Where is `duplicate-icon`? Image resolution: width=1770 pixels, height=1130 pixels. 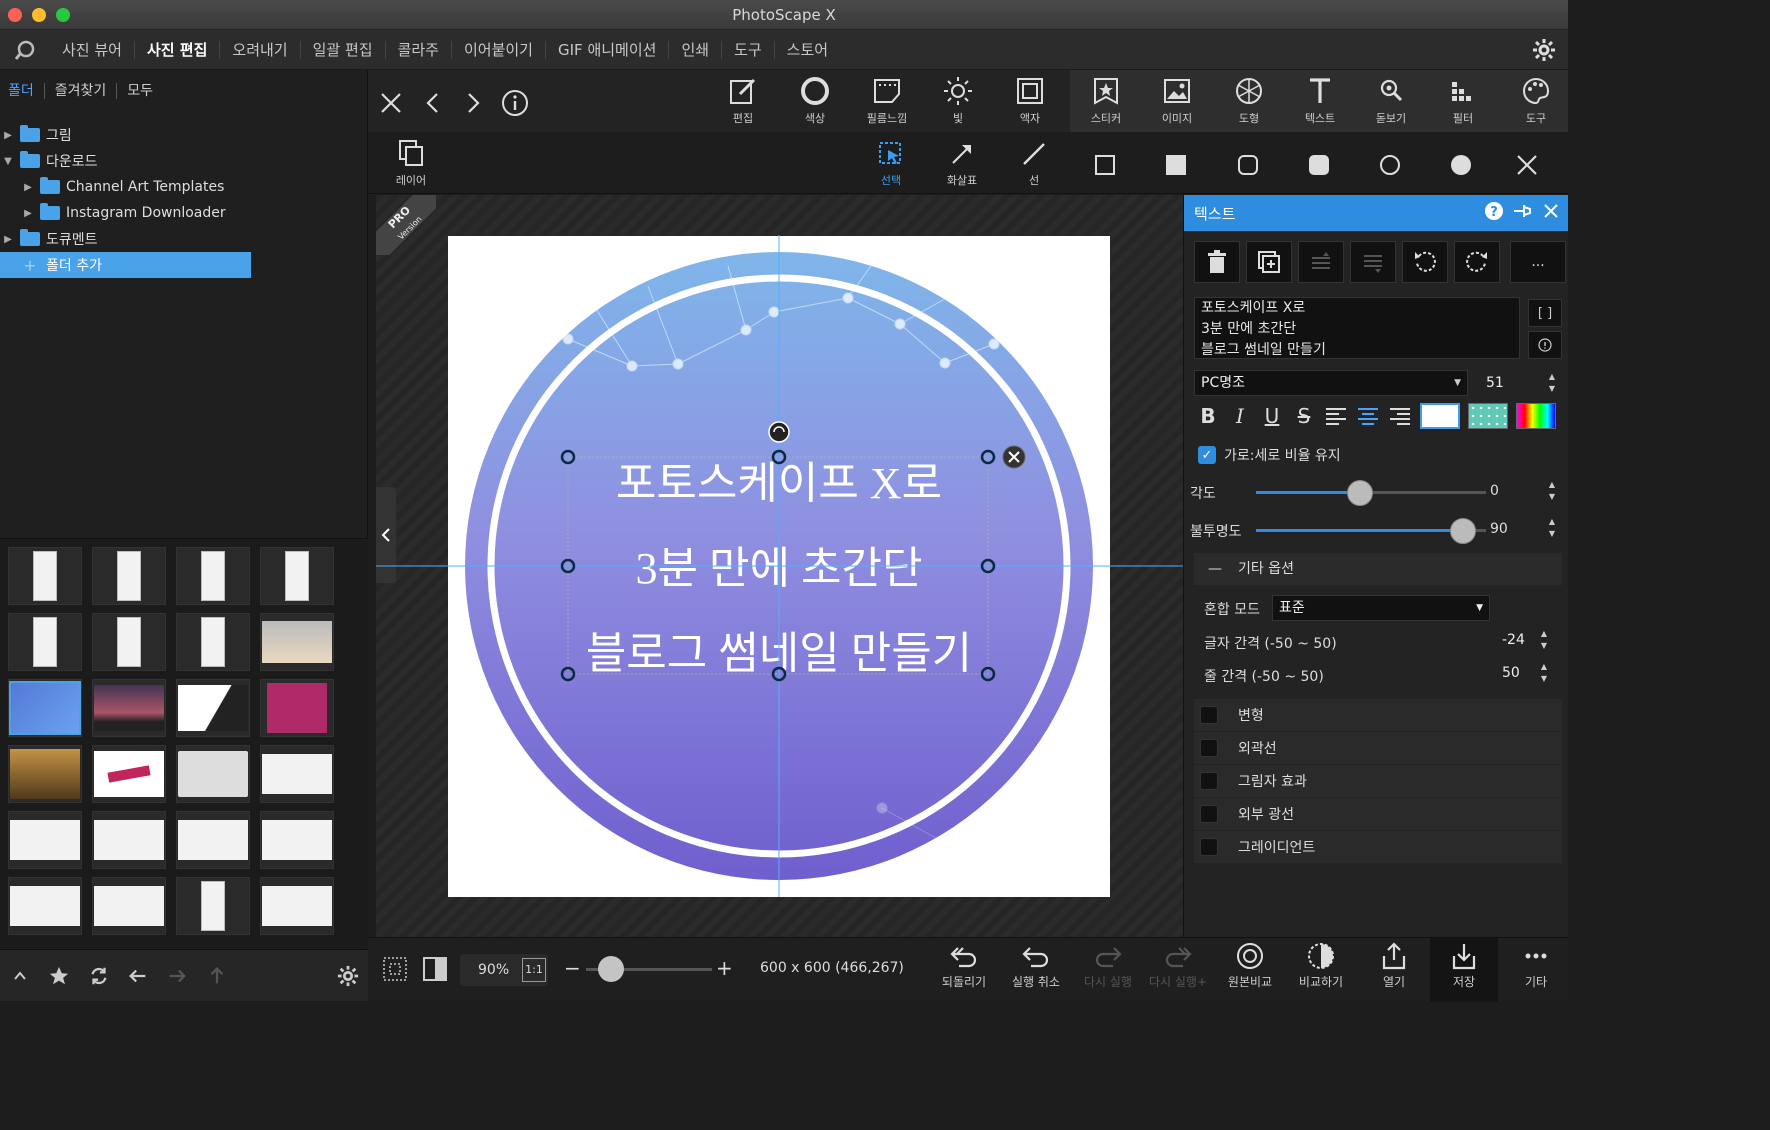 duplicate-icon is located at coordinates (1269, 262).